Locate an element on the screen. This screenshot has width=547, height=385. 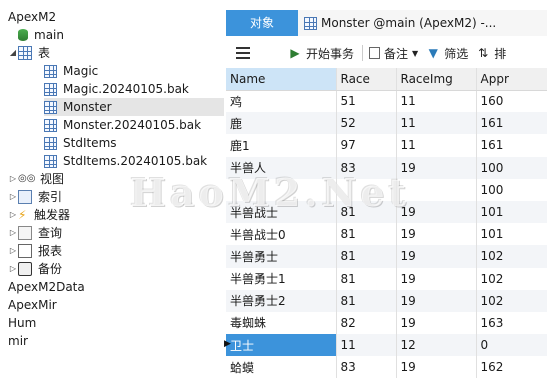
table-row: 卫士 11 12 0 is located at coordinates (386, 345).